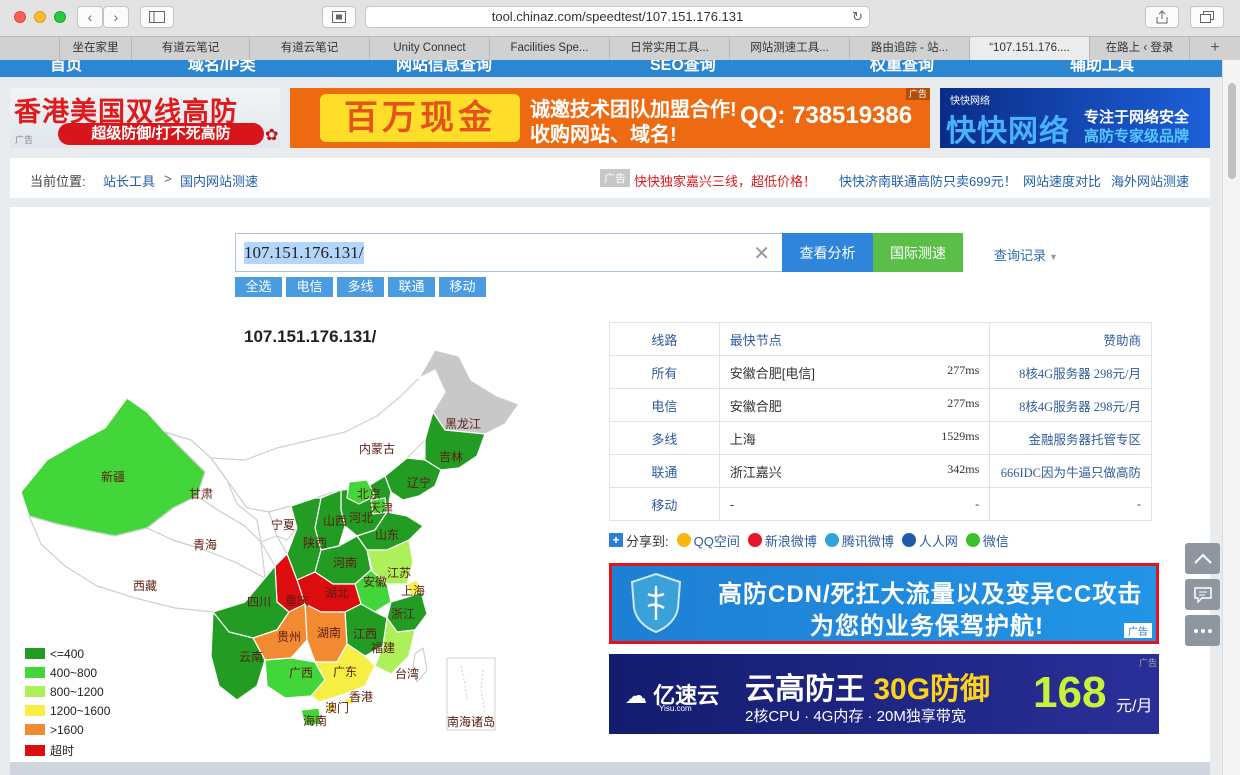  I want to click on row-node: 安徽合肥 277ms, so click(854, 405).